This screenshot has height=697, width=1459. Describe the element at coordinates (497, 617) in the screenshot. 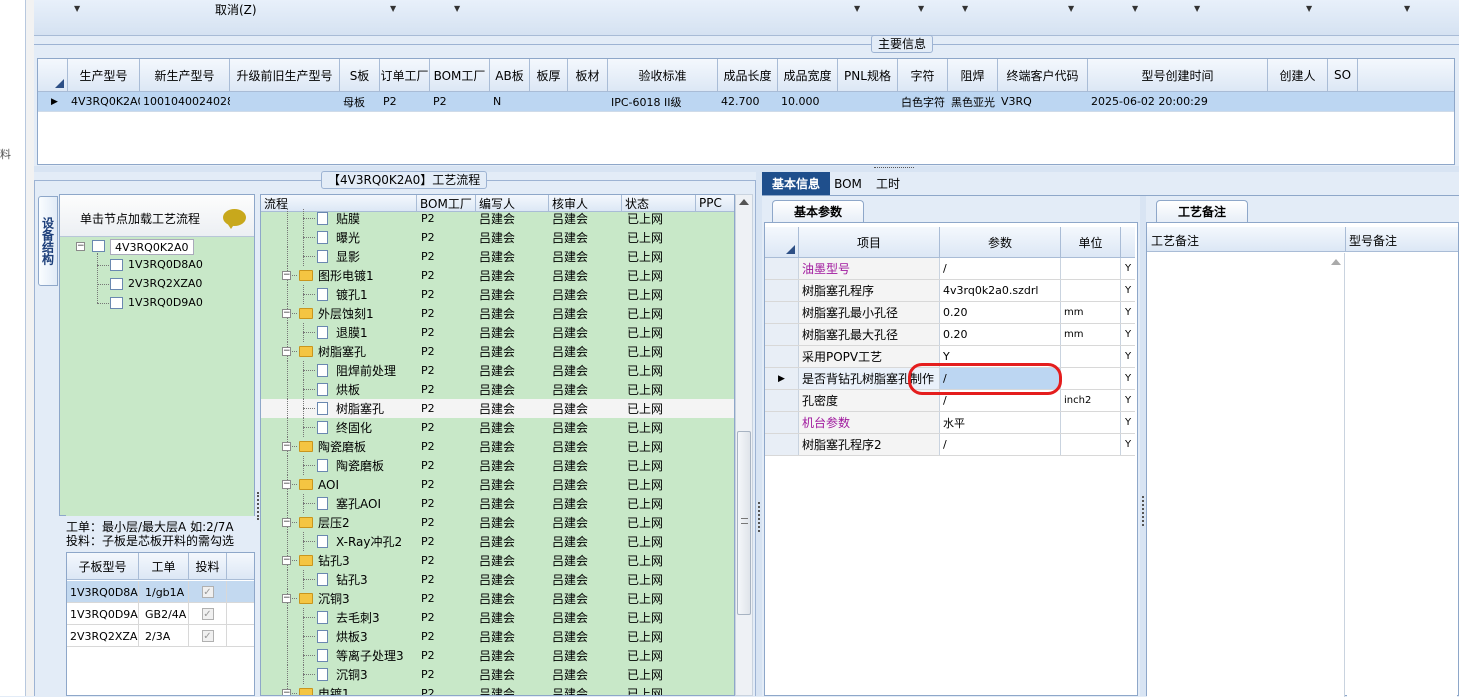

I see `flow-row: 去毛刺3 P2 吕建会 吕建会 已上网` at that location.